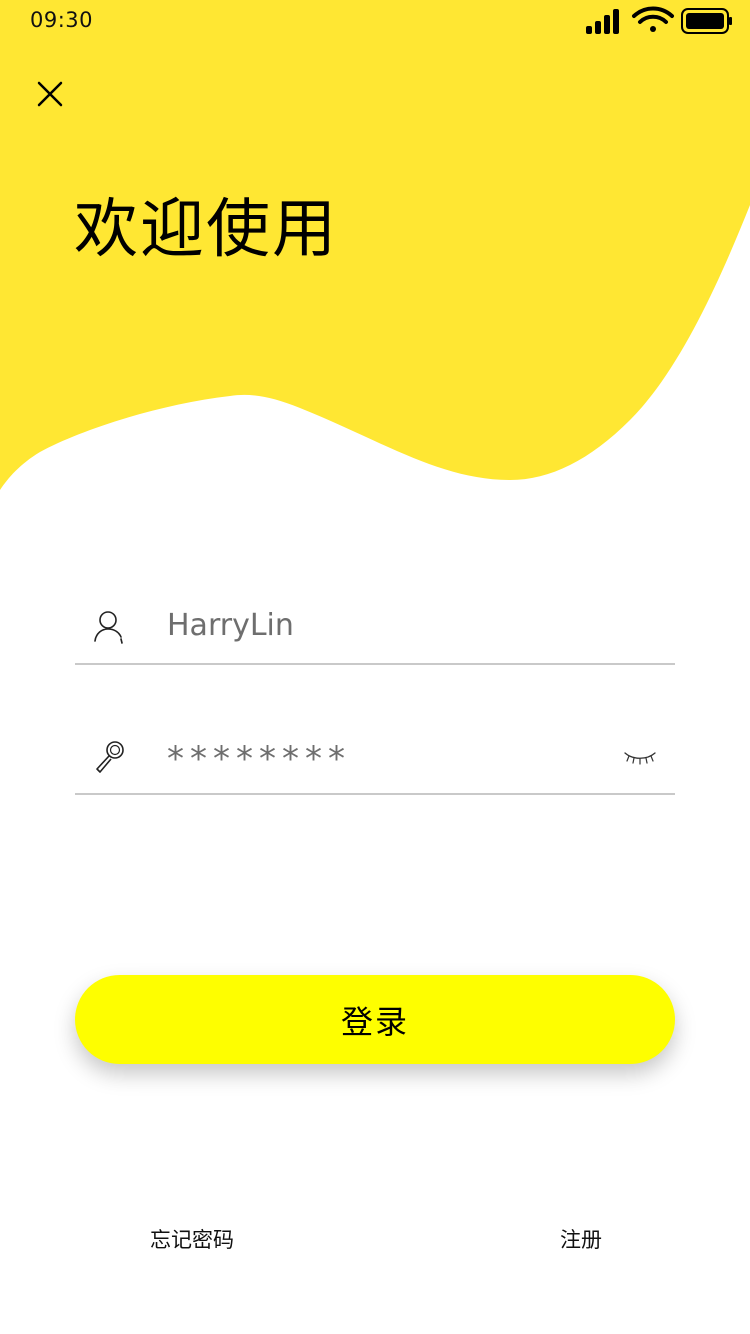  Describe the element at coordinates (108, 627) in the screenshot. I see `user-icon` at that location.